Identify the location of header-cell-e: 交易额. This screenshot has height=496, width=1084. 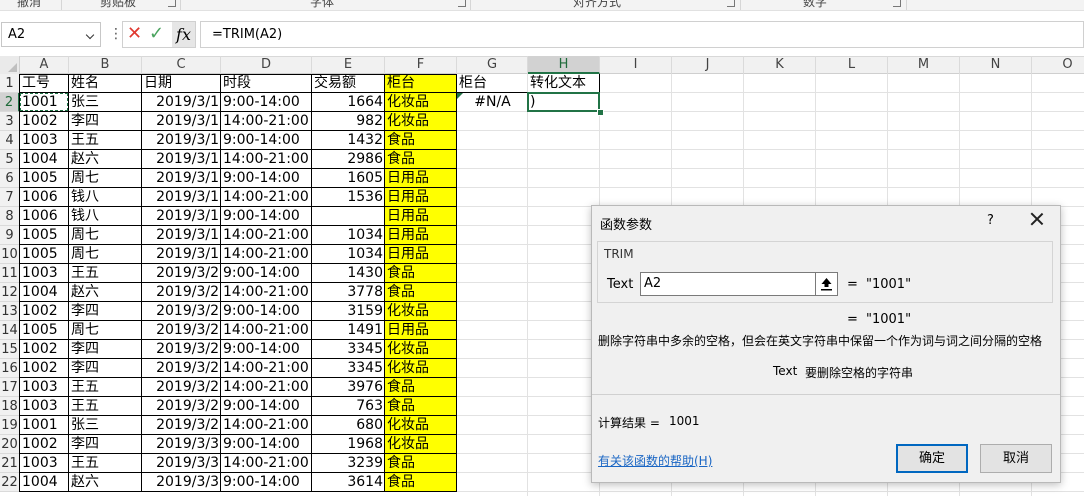
(348, 83).